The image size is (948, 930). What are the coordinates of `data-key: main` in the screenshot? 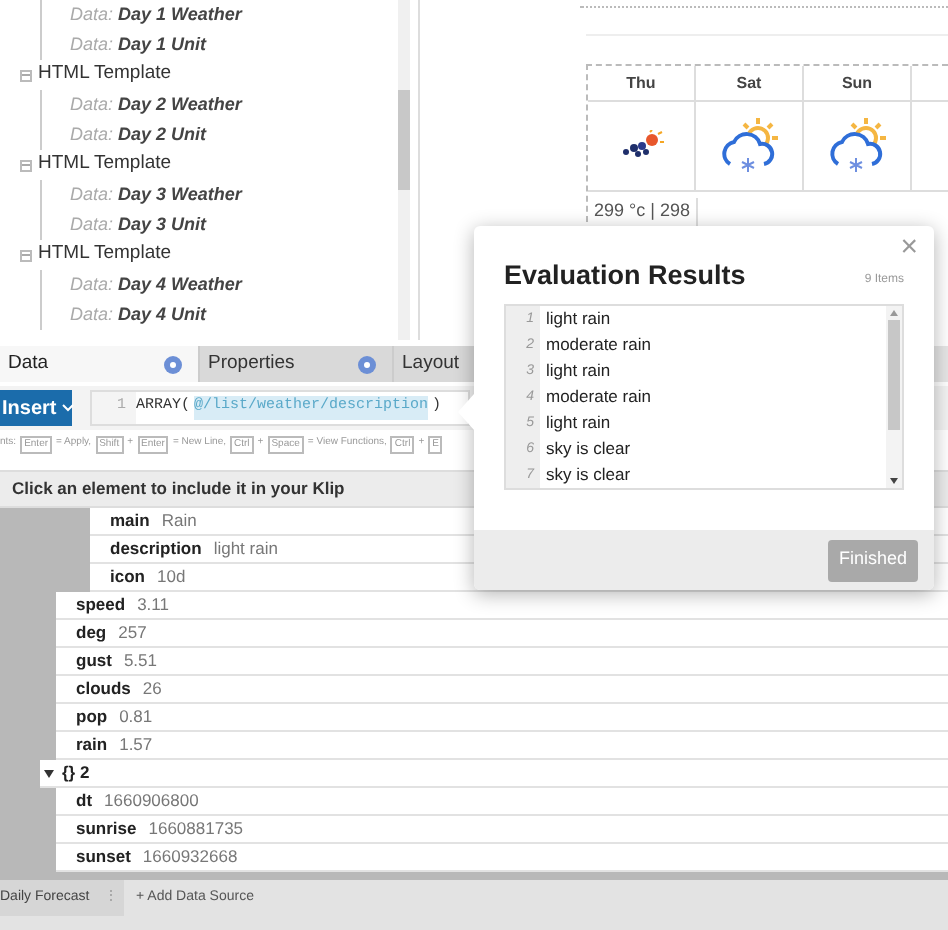 It's located at (130, 521).